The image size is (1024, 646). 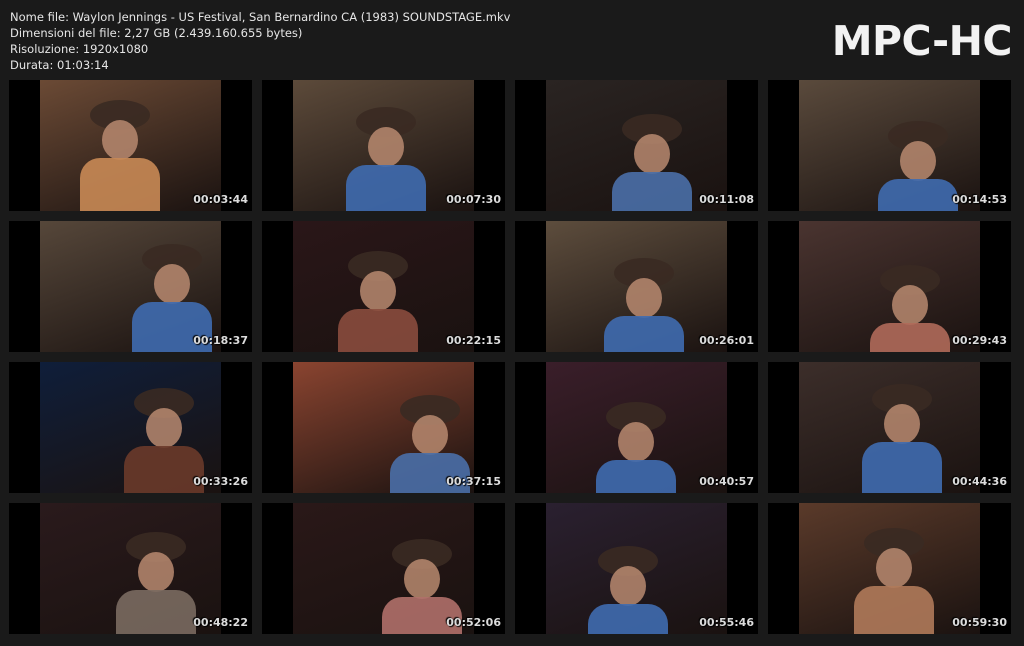 What do you see at coordinates (726, 622) in the screenshot?
I see `thumbnail-timestamp: 00:55:46` at bounding box center [726, 622].